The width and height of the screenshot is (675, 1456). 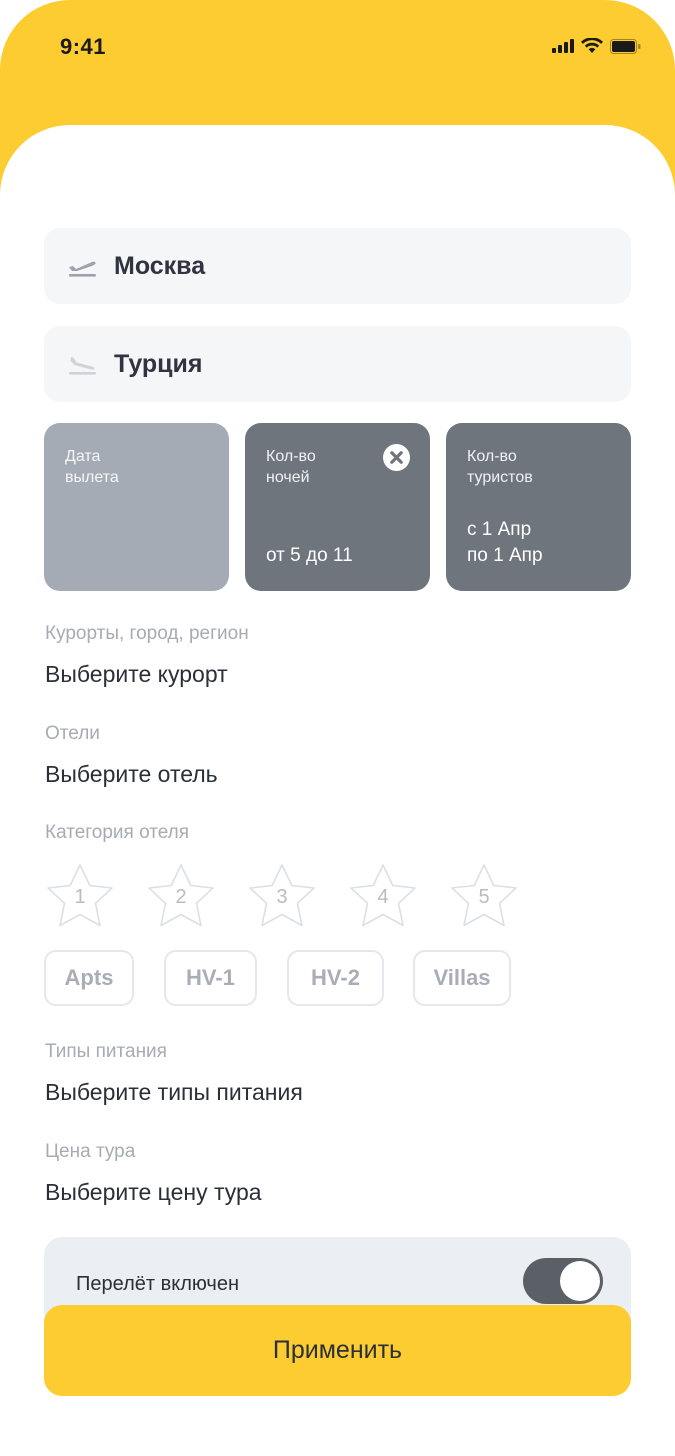 What do you see at coordinates (505, 555) in the screenshot?
I see `tourists-value-line2: по 1 Апр` at bounding box center [505, 555].